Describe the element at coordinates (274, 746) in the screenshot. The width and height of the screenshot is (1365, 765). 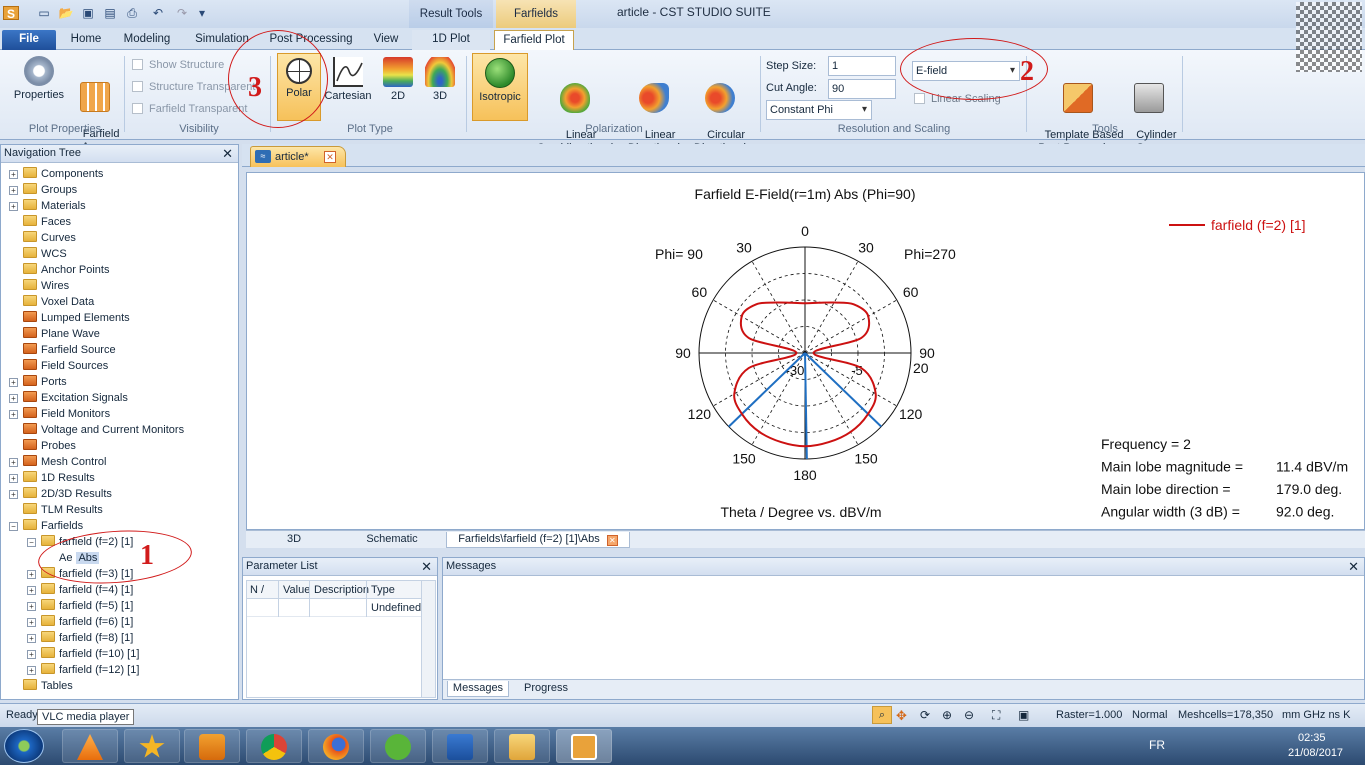
I see `taskbar-chrome` at that location.